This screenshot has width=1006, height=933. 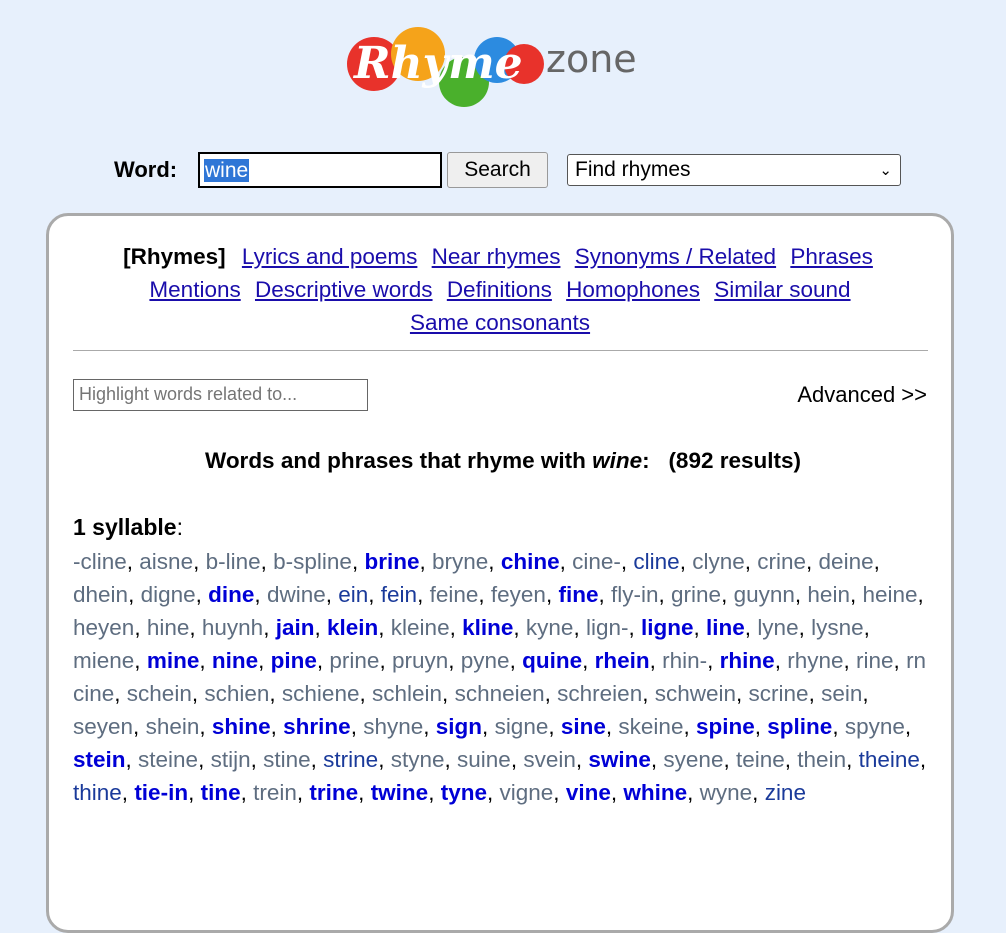 I want to click on rhyme-word: brine, so click(x=391, y=561).